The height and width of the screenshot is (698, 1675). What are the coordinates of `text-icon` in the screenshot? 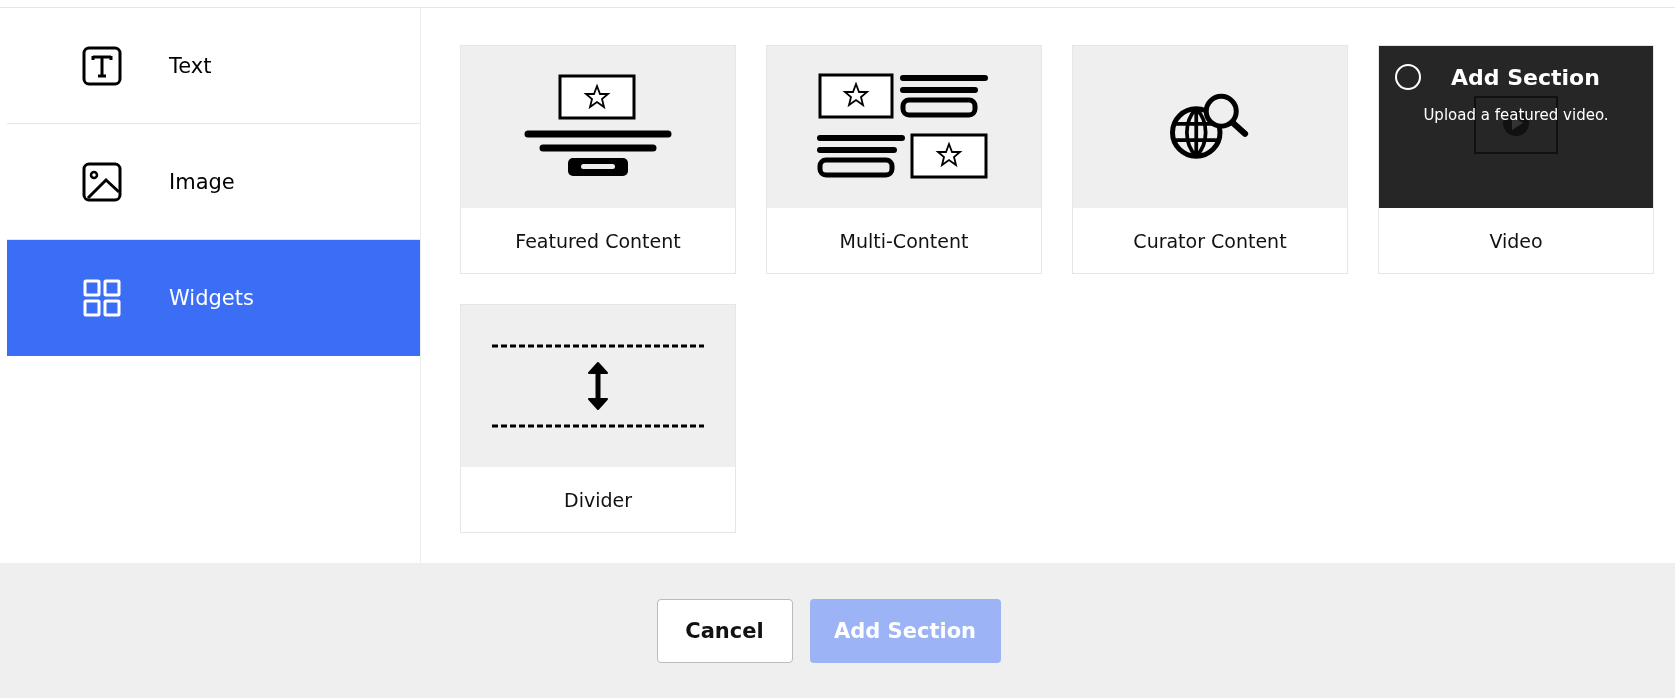 It's located at (102, 65).